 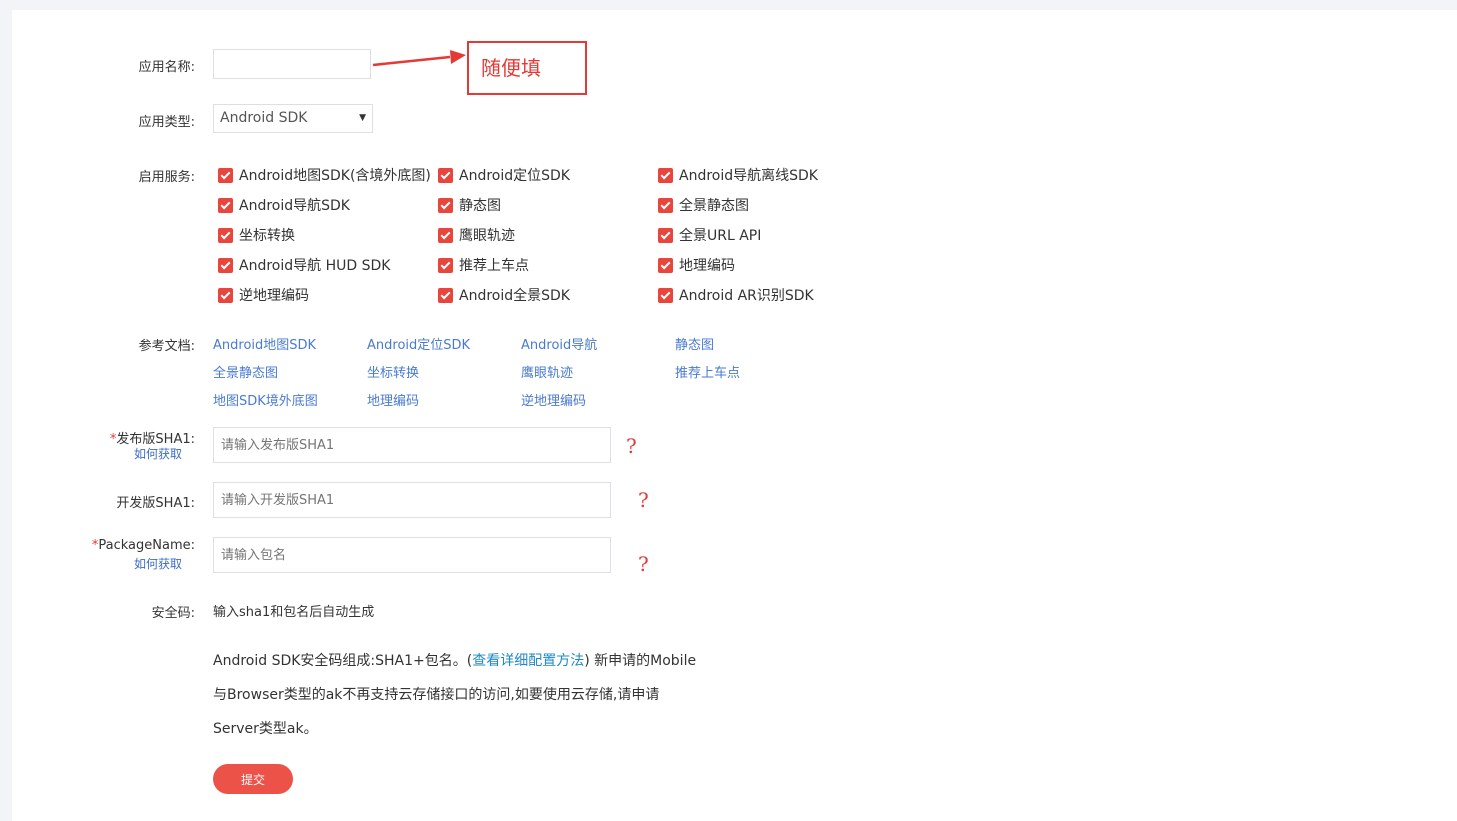 What do you see at coordinates (528, 661) in the screenshot?
I see `config-method-link: 查看详细配置方法` at bounding box center [528, 661].